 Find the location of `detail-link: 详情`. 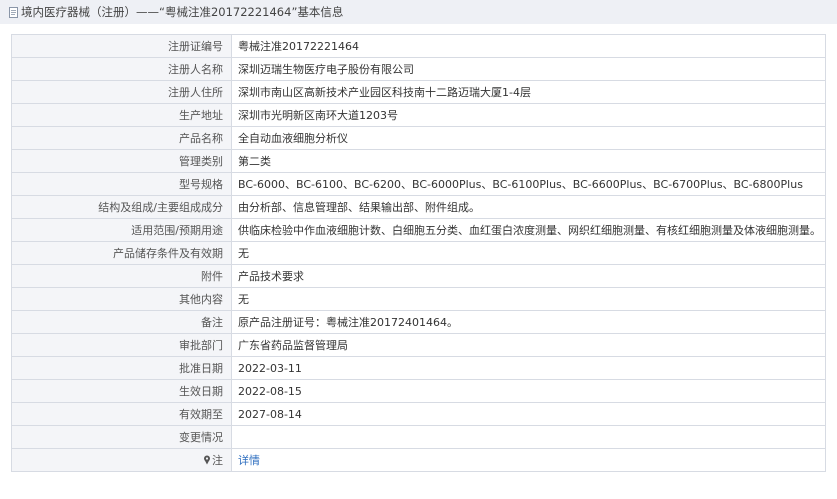

detail-link: 详情 is located at coordinates (249, 460).